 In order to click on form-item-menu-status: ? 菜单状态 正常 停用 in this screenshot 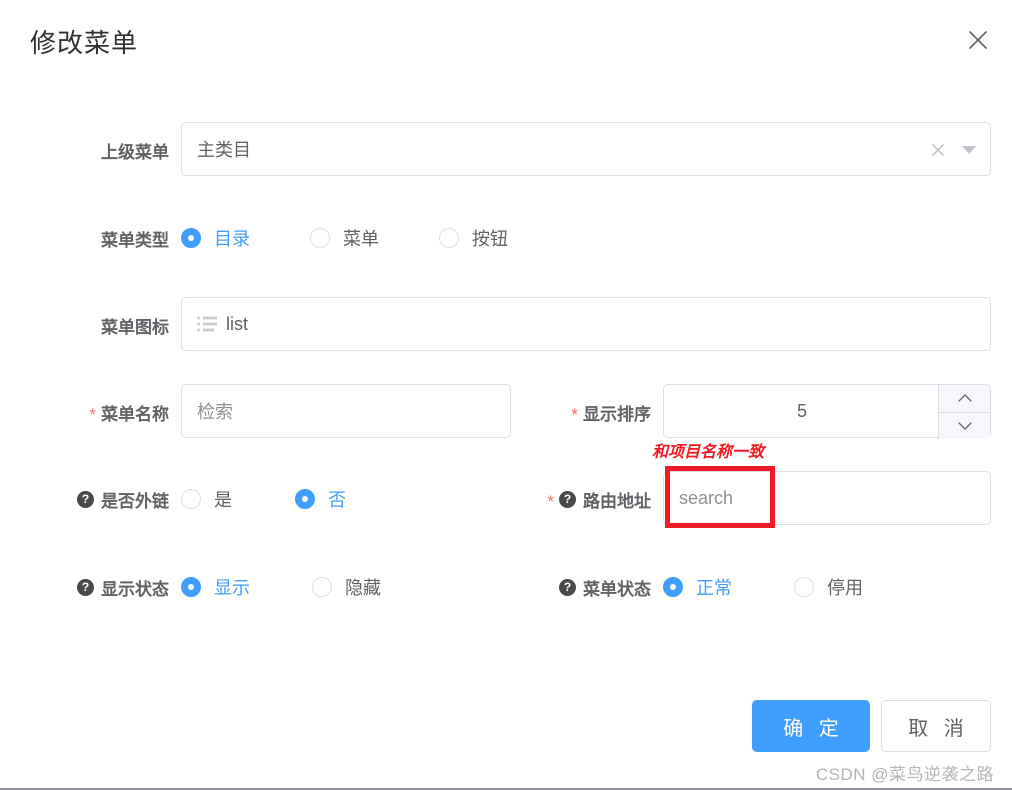, I will do `click(775, 587)`.